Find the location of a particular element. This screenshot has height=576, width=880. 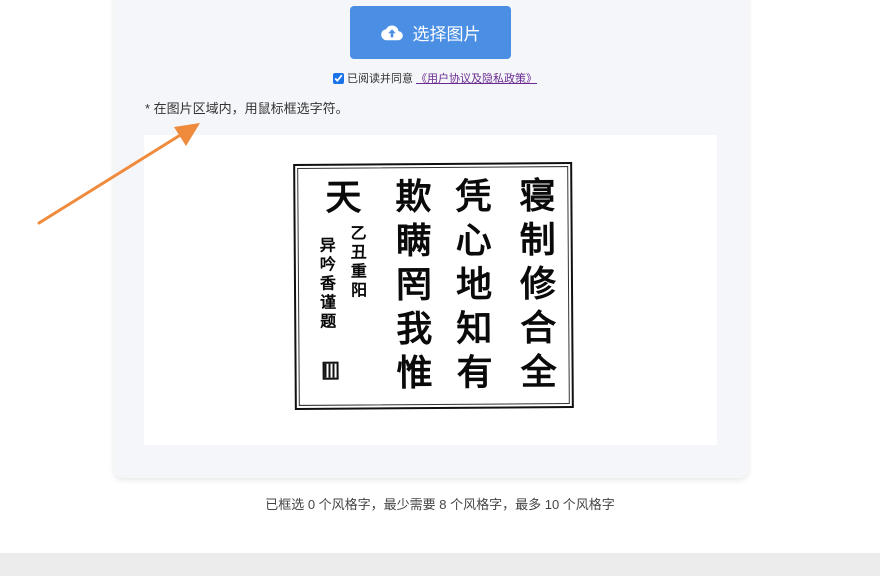

calligraphy-glyph: 全 is located at coordinates (538, 372).